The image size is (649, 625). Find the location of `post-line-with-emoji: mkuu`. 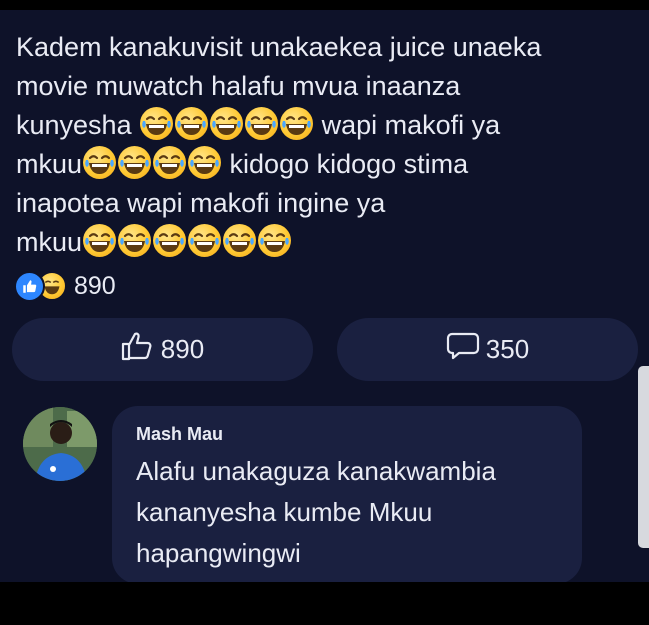

post-line-with-emoji: mkuu is located at coordinates (326, 242).